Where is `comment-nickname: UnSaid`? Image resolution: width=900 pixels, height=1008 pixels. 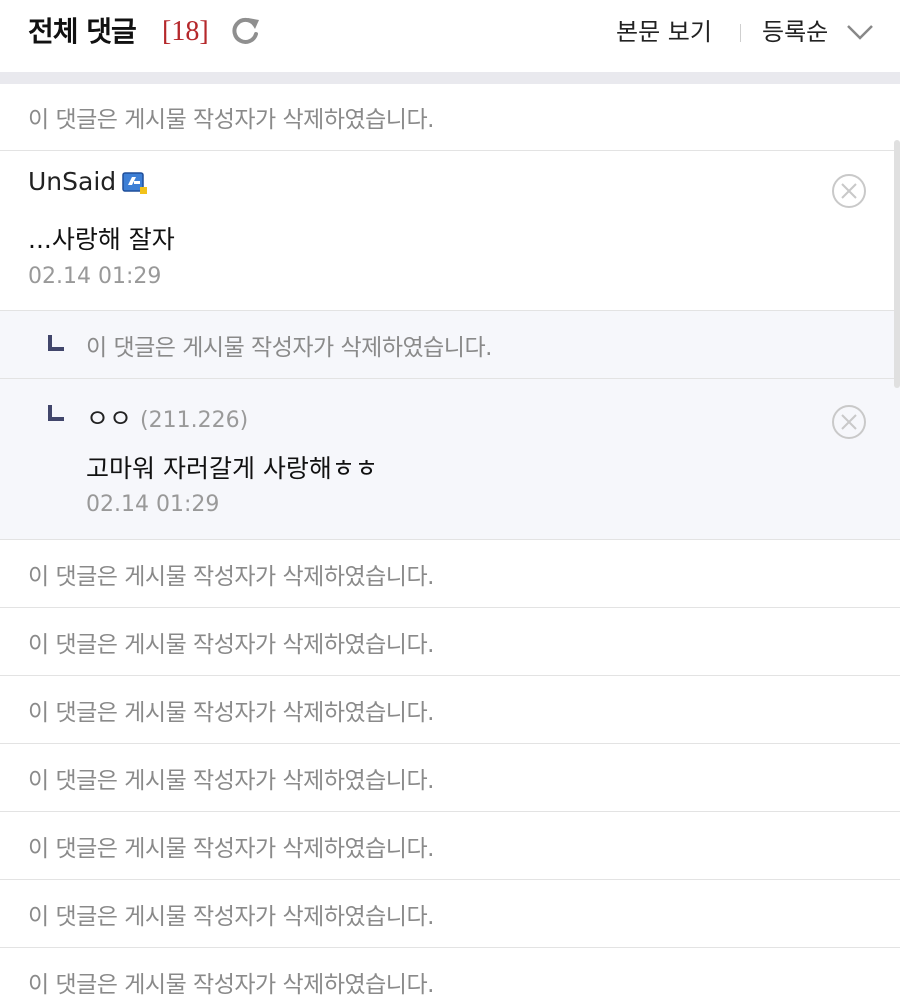
comment-nickname: UnSaid is located at coordinates (88, 181).